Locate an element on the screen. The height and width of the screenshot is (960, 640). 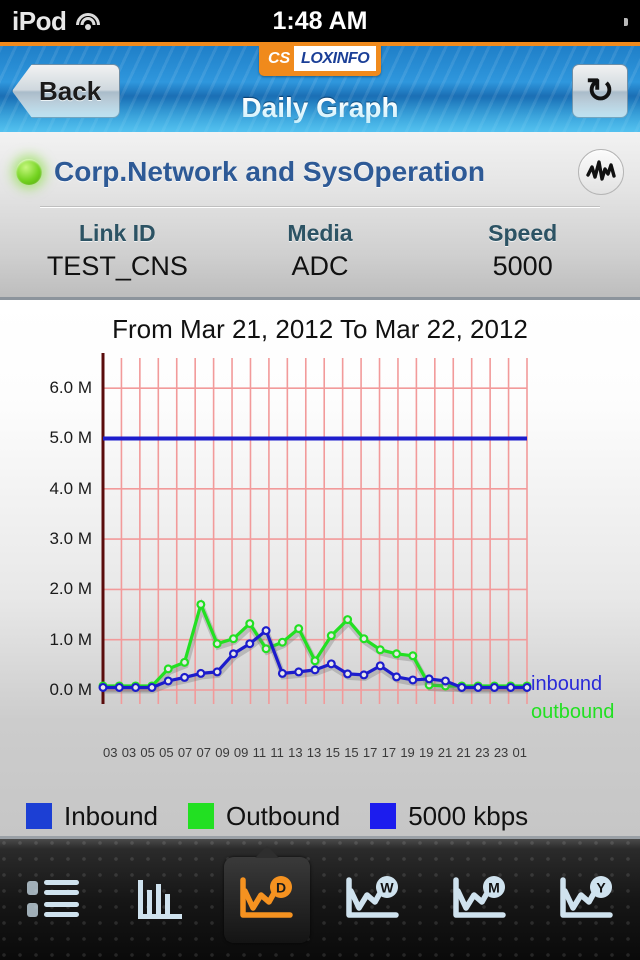
back-button: Back is located at coordinates (66, 91).